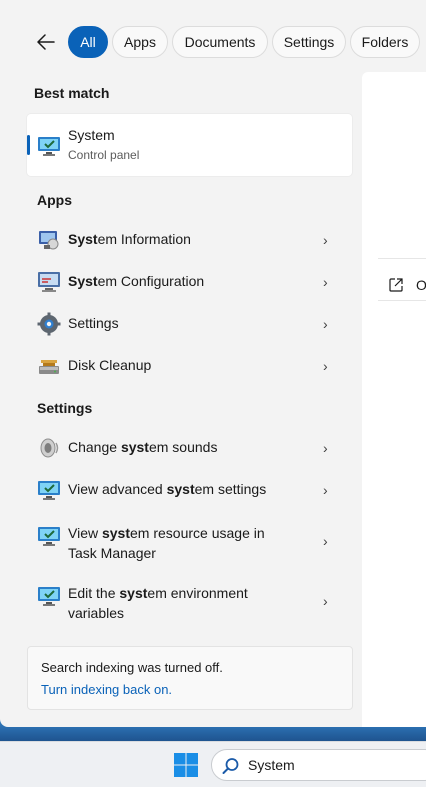 This screenshot has height=787, width=426. Describe the element at coordinates (143, 447) in the screenshot. I see `setting-item-label: Change system sounds` at that location.